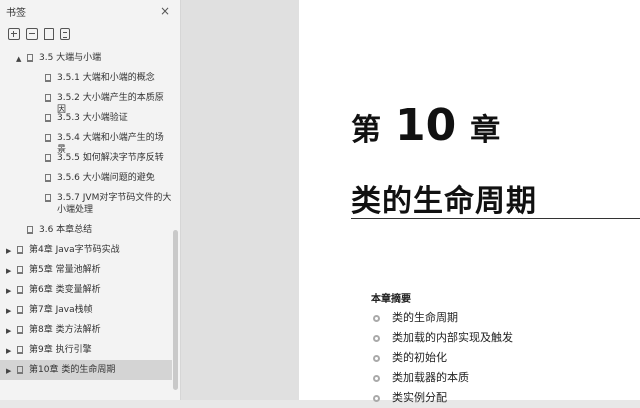  I want to click on chapter-number: 10, so click(426, 125).